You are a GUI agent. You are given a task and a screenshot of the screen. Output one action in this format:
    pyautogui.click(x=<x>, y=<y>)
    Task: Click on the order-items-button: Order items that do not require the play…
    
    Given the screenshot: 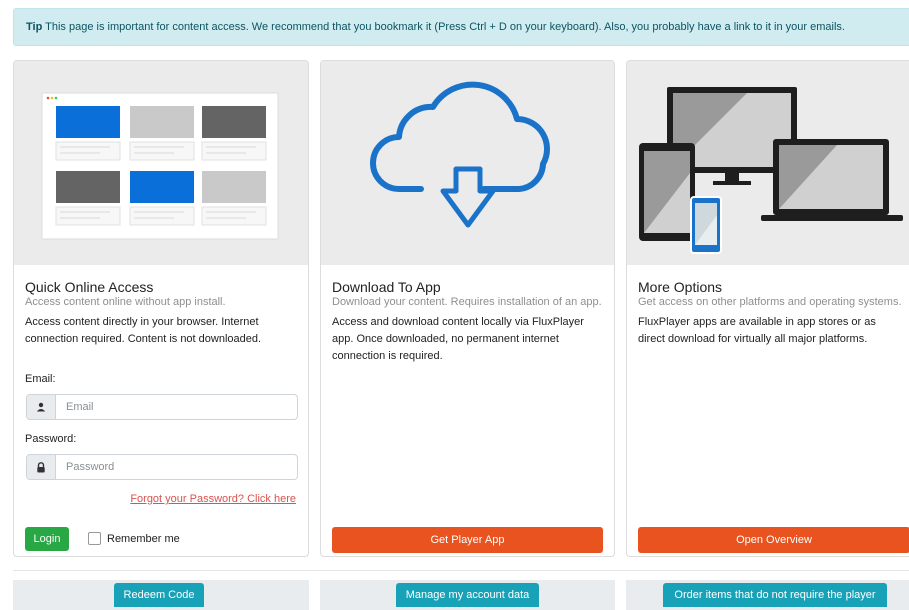 What is the action you would take?
    pyautogui.click(x=775, y=595)
    